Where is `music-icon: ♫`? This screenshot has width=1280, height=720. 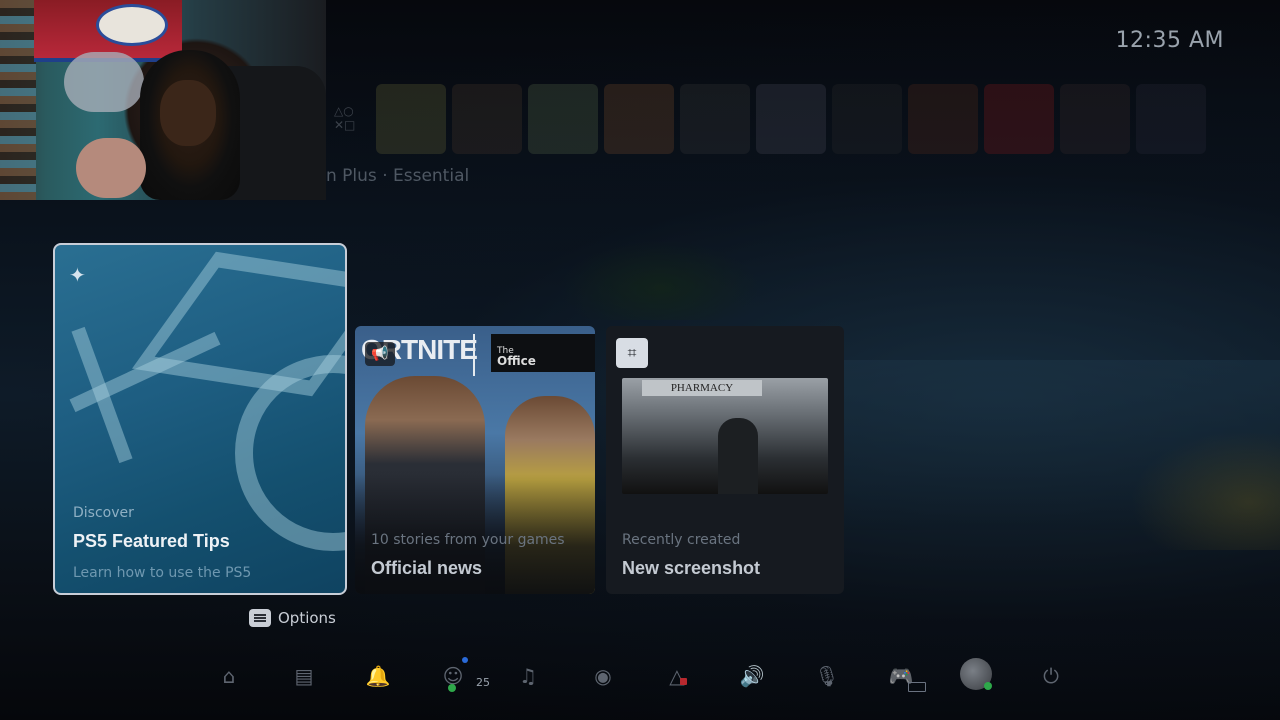 music-icon: ♫ is located at coordinates (528, 676).